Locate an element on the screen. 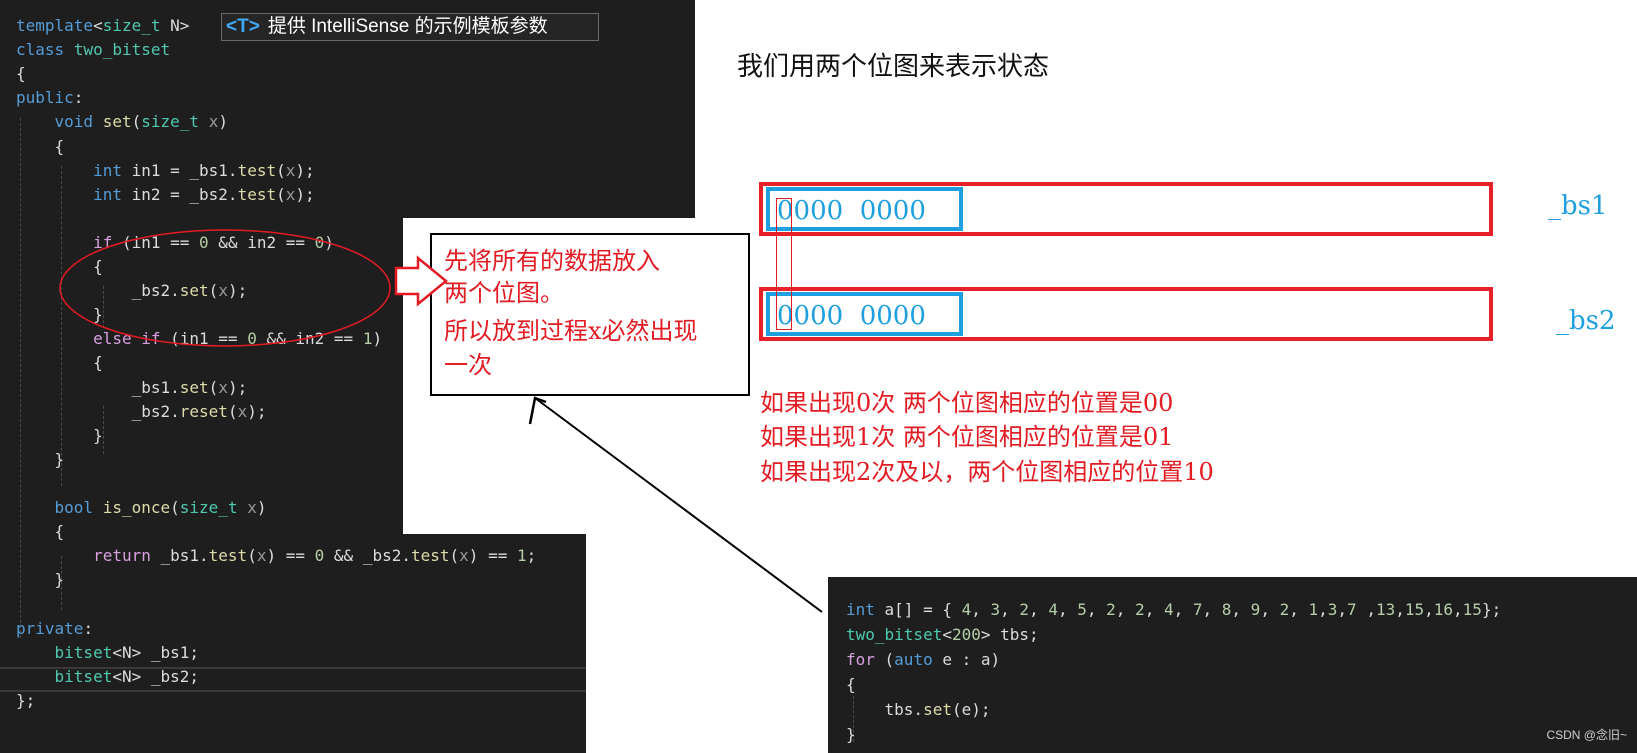 This screenshot has width=1637, height=753. right-arrow-icon is located at coordinates (421, 281).